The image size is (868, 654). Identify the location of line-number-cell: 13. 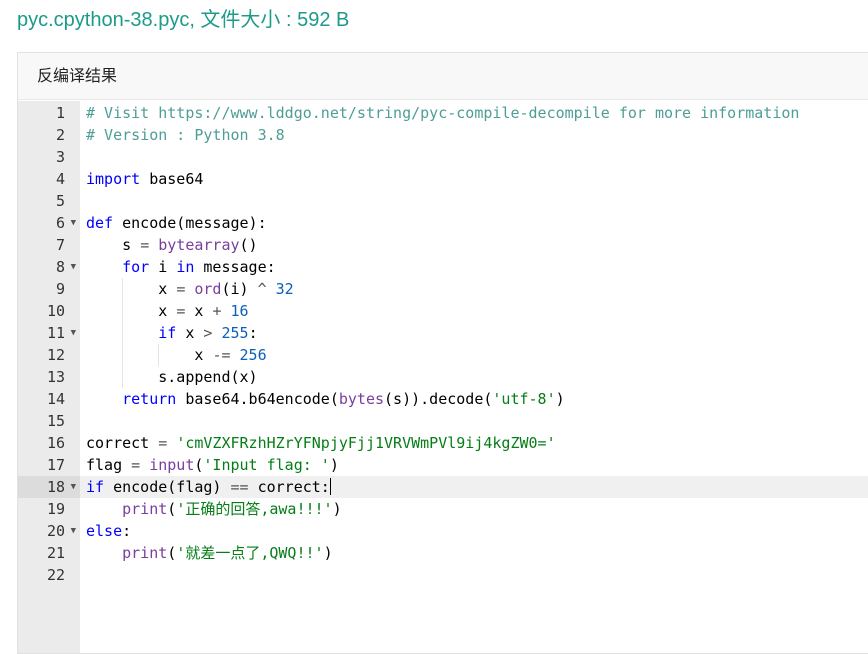
(49, 377).